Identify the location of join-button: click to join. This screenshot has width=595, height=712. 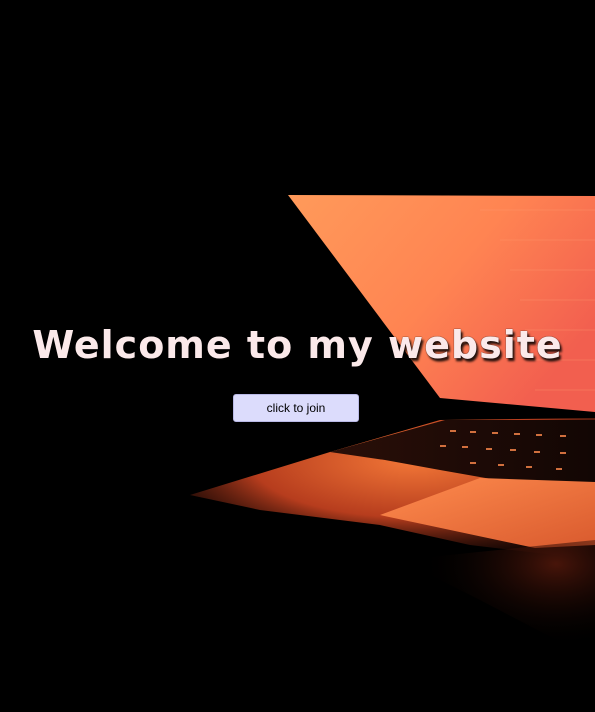
(296, 408).